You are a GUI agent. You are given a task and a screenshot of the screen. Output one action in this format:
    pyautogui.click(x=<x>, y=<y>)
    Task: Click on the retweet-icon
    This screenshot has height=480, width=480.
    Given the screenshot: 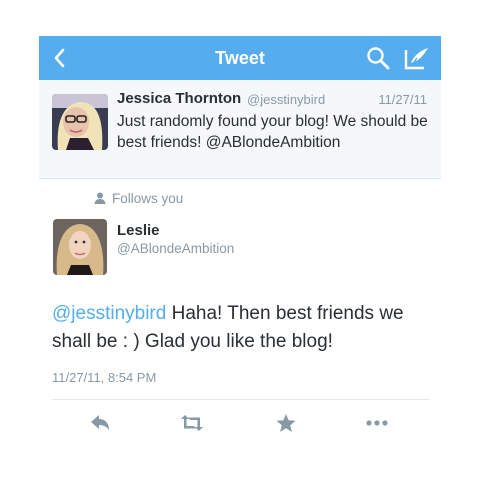 What is the action you would take?
    pyautogui.click(x=192, y=423)
    